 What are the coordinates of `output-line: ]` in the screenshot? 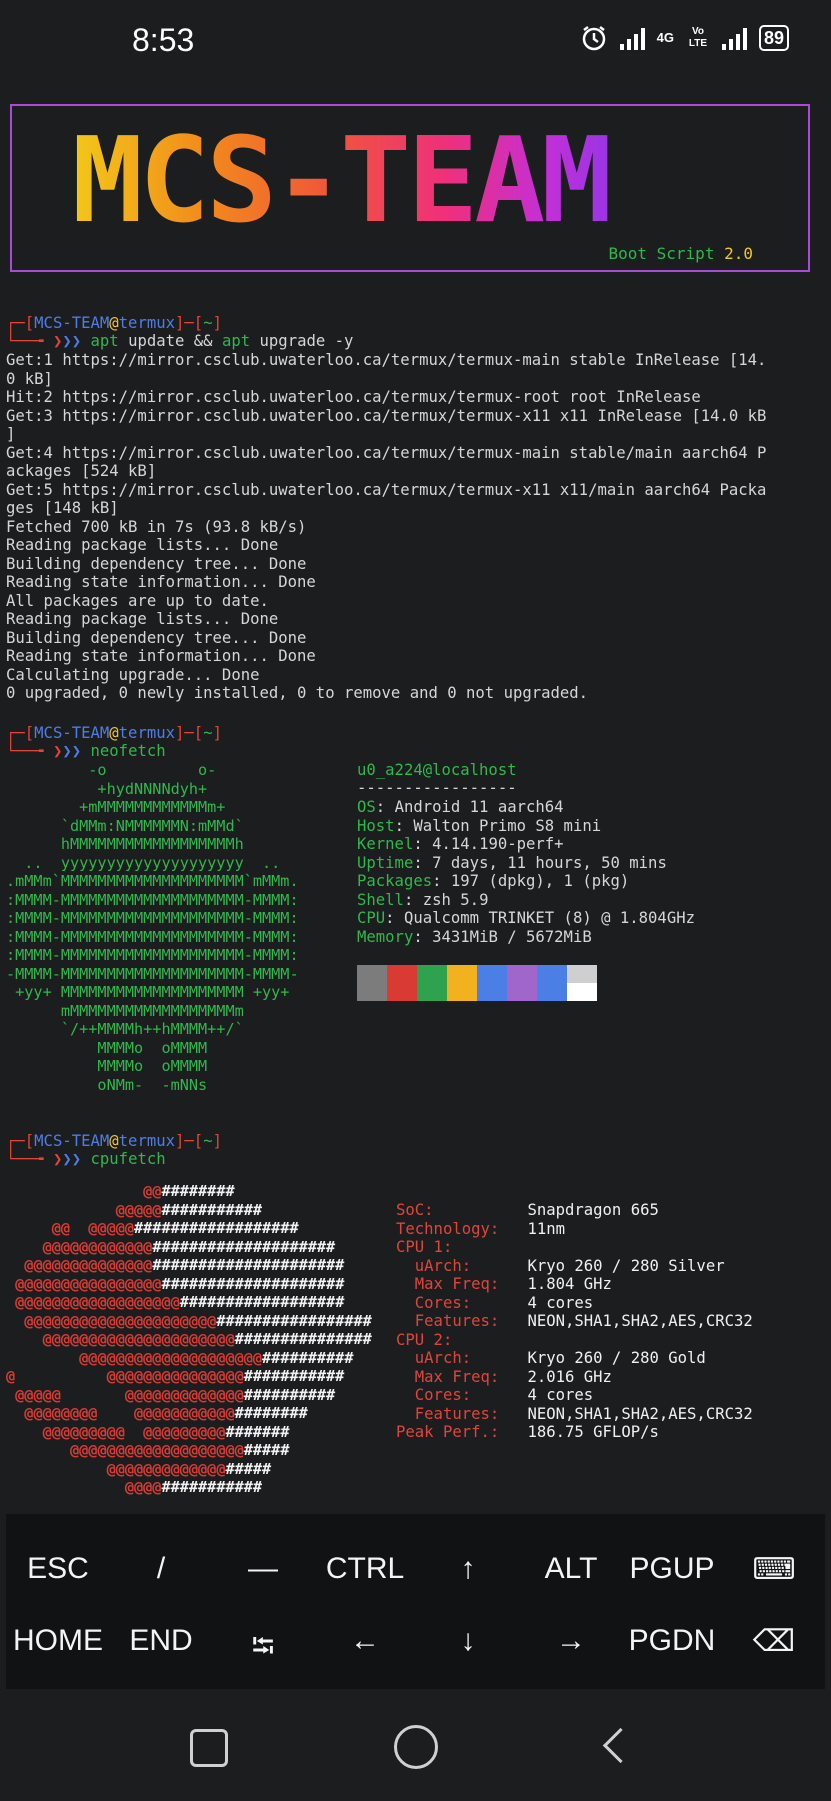 It's located at (11, 434).